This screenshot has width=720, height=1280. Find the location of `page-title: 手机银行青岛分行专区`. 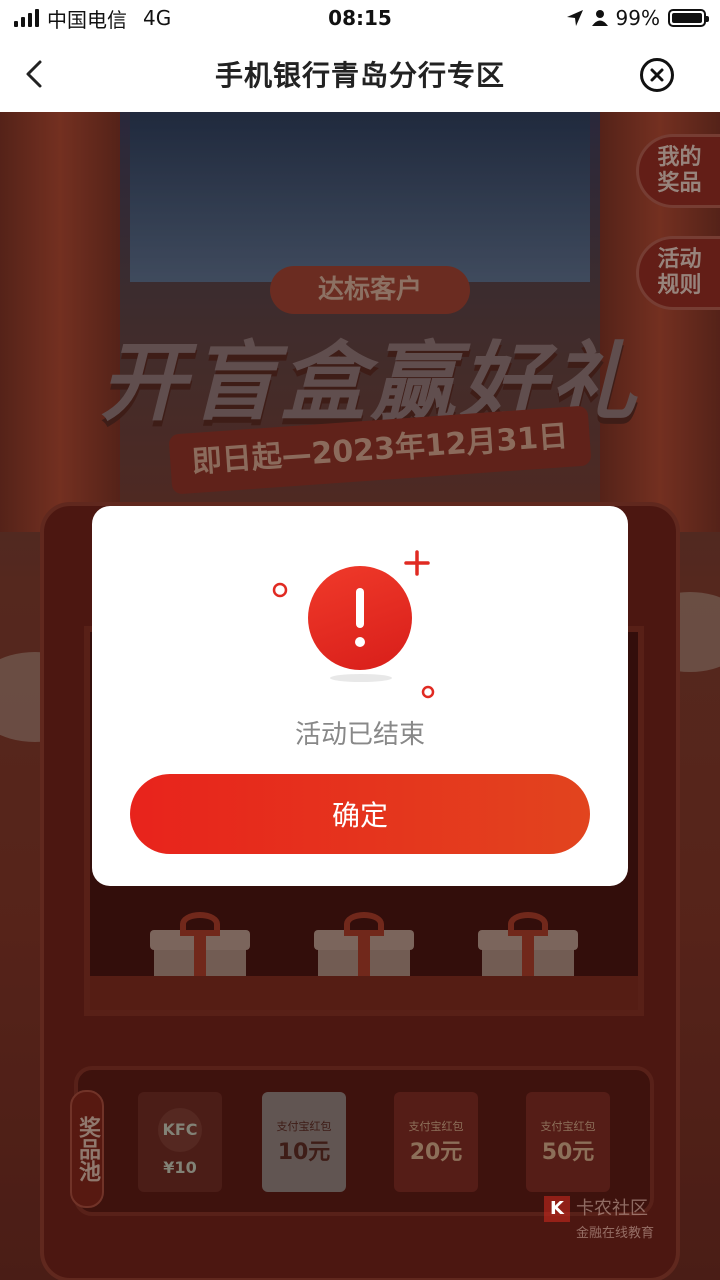

page-title: 手机银行青岛分行专区 is located at coordinates (359, 75).